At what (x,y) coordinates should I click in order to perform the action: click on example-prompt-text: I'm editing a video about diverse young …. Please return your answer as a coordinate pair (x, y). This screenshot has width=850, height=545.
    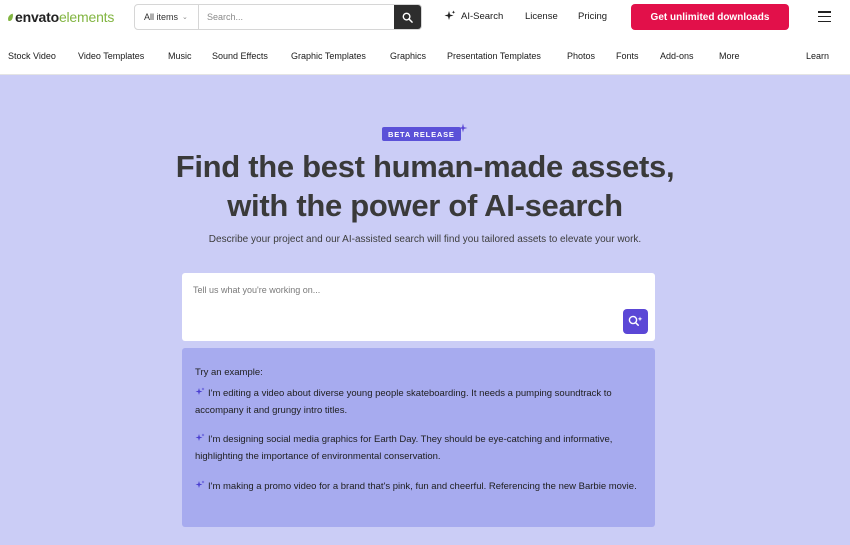
    Looking at the image, I should click on (403, 402).